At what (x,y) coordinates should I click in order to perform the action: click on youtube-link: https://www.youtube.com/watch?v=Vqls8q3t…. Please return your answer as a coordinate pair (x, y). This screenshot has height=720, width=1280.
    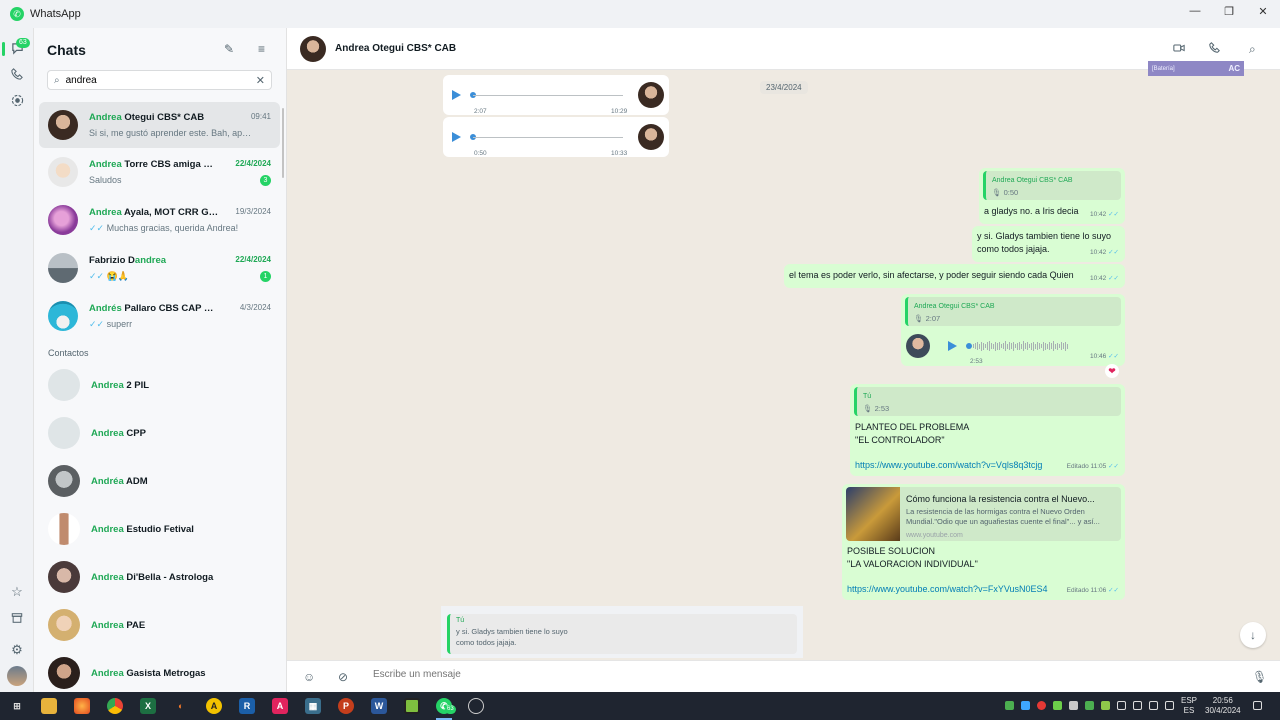
    Looking at the image, I should click on (948, 465).